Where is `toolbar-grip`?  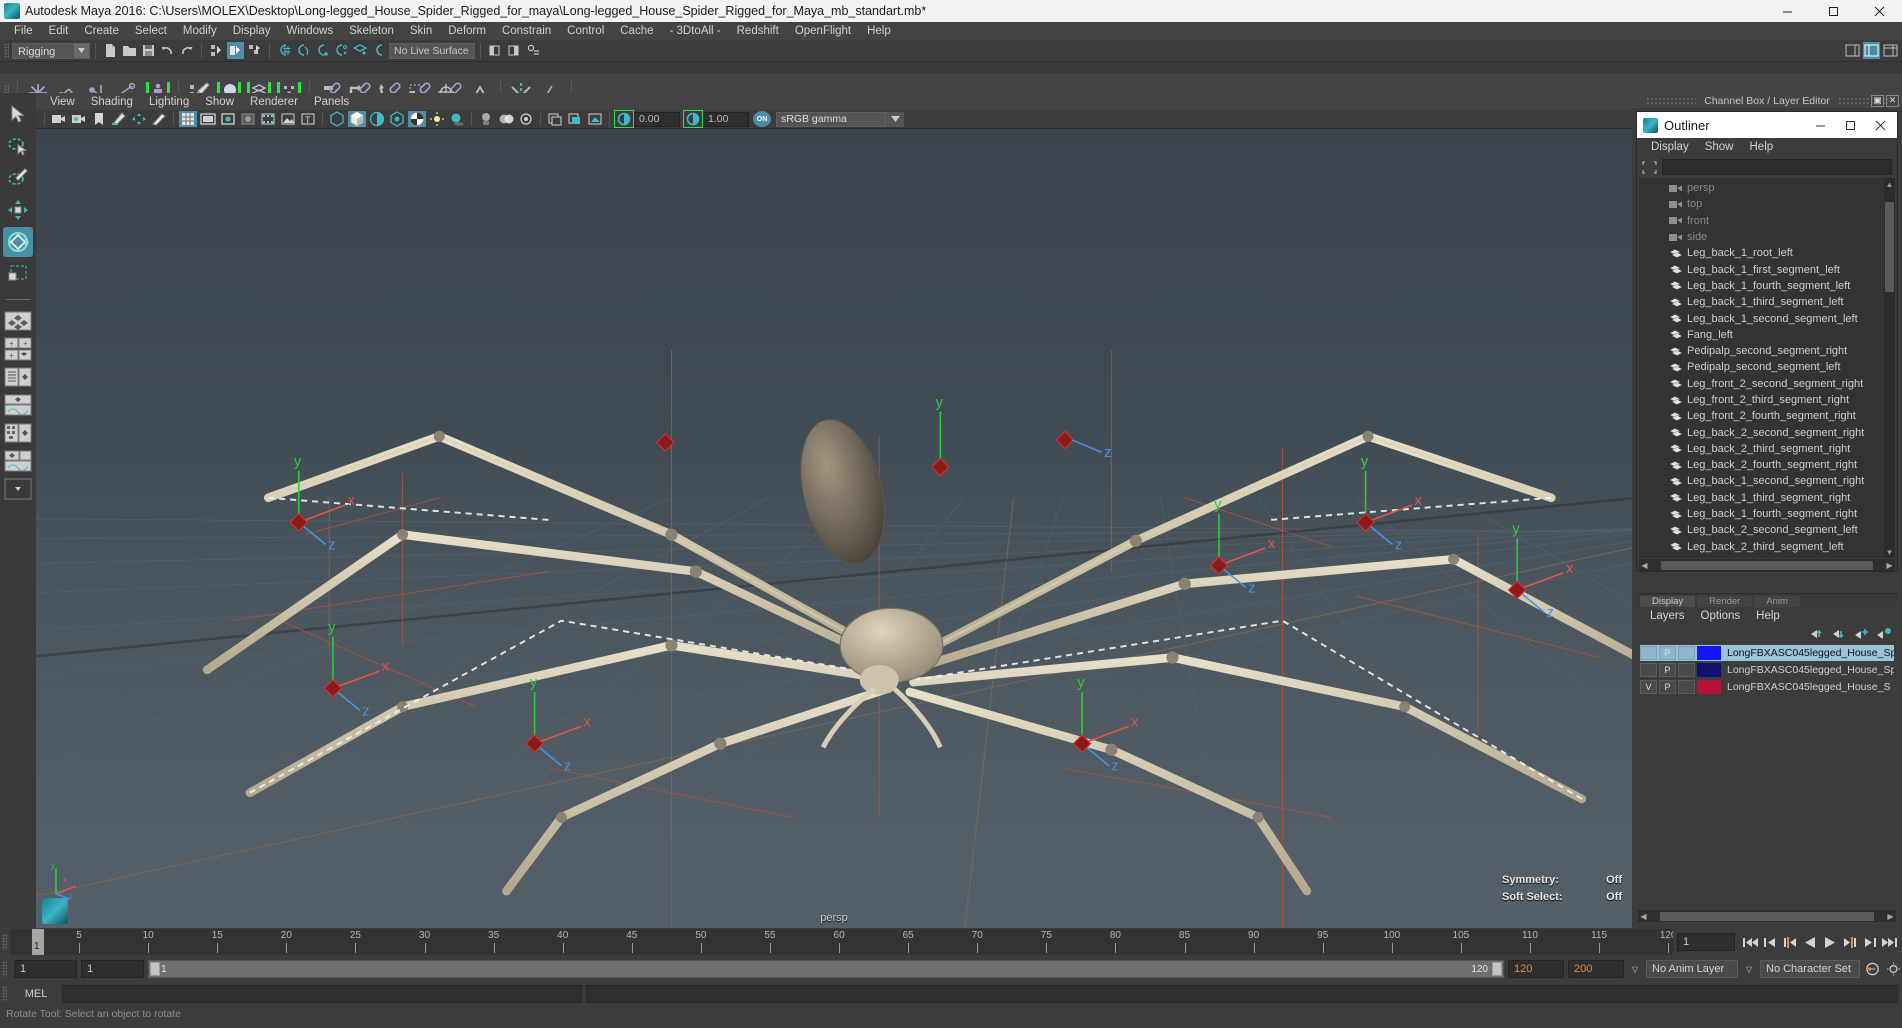 toolbar-grip is located at coordinates (6, 50).